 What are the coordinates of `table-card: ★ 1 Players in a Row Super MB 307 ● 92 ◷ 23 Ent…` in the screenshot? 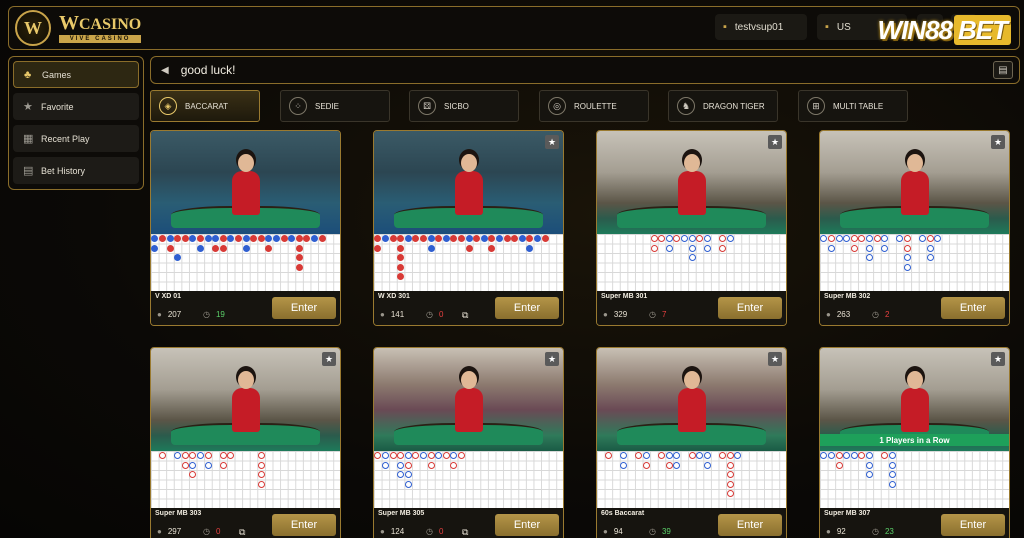 It's located at (914, 442).